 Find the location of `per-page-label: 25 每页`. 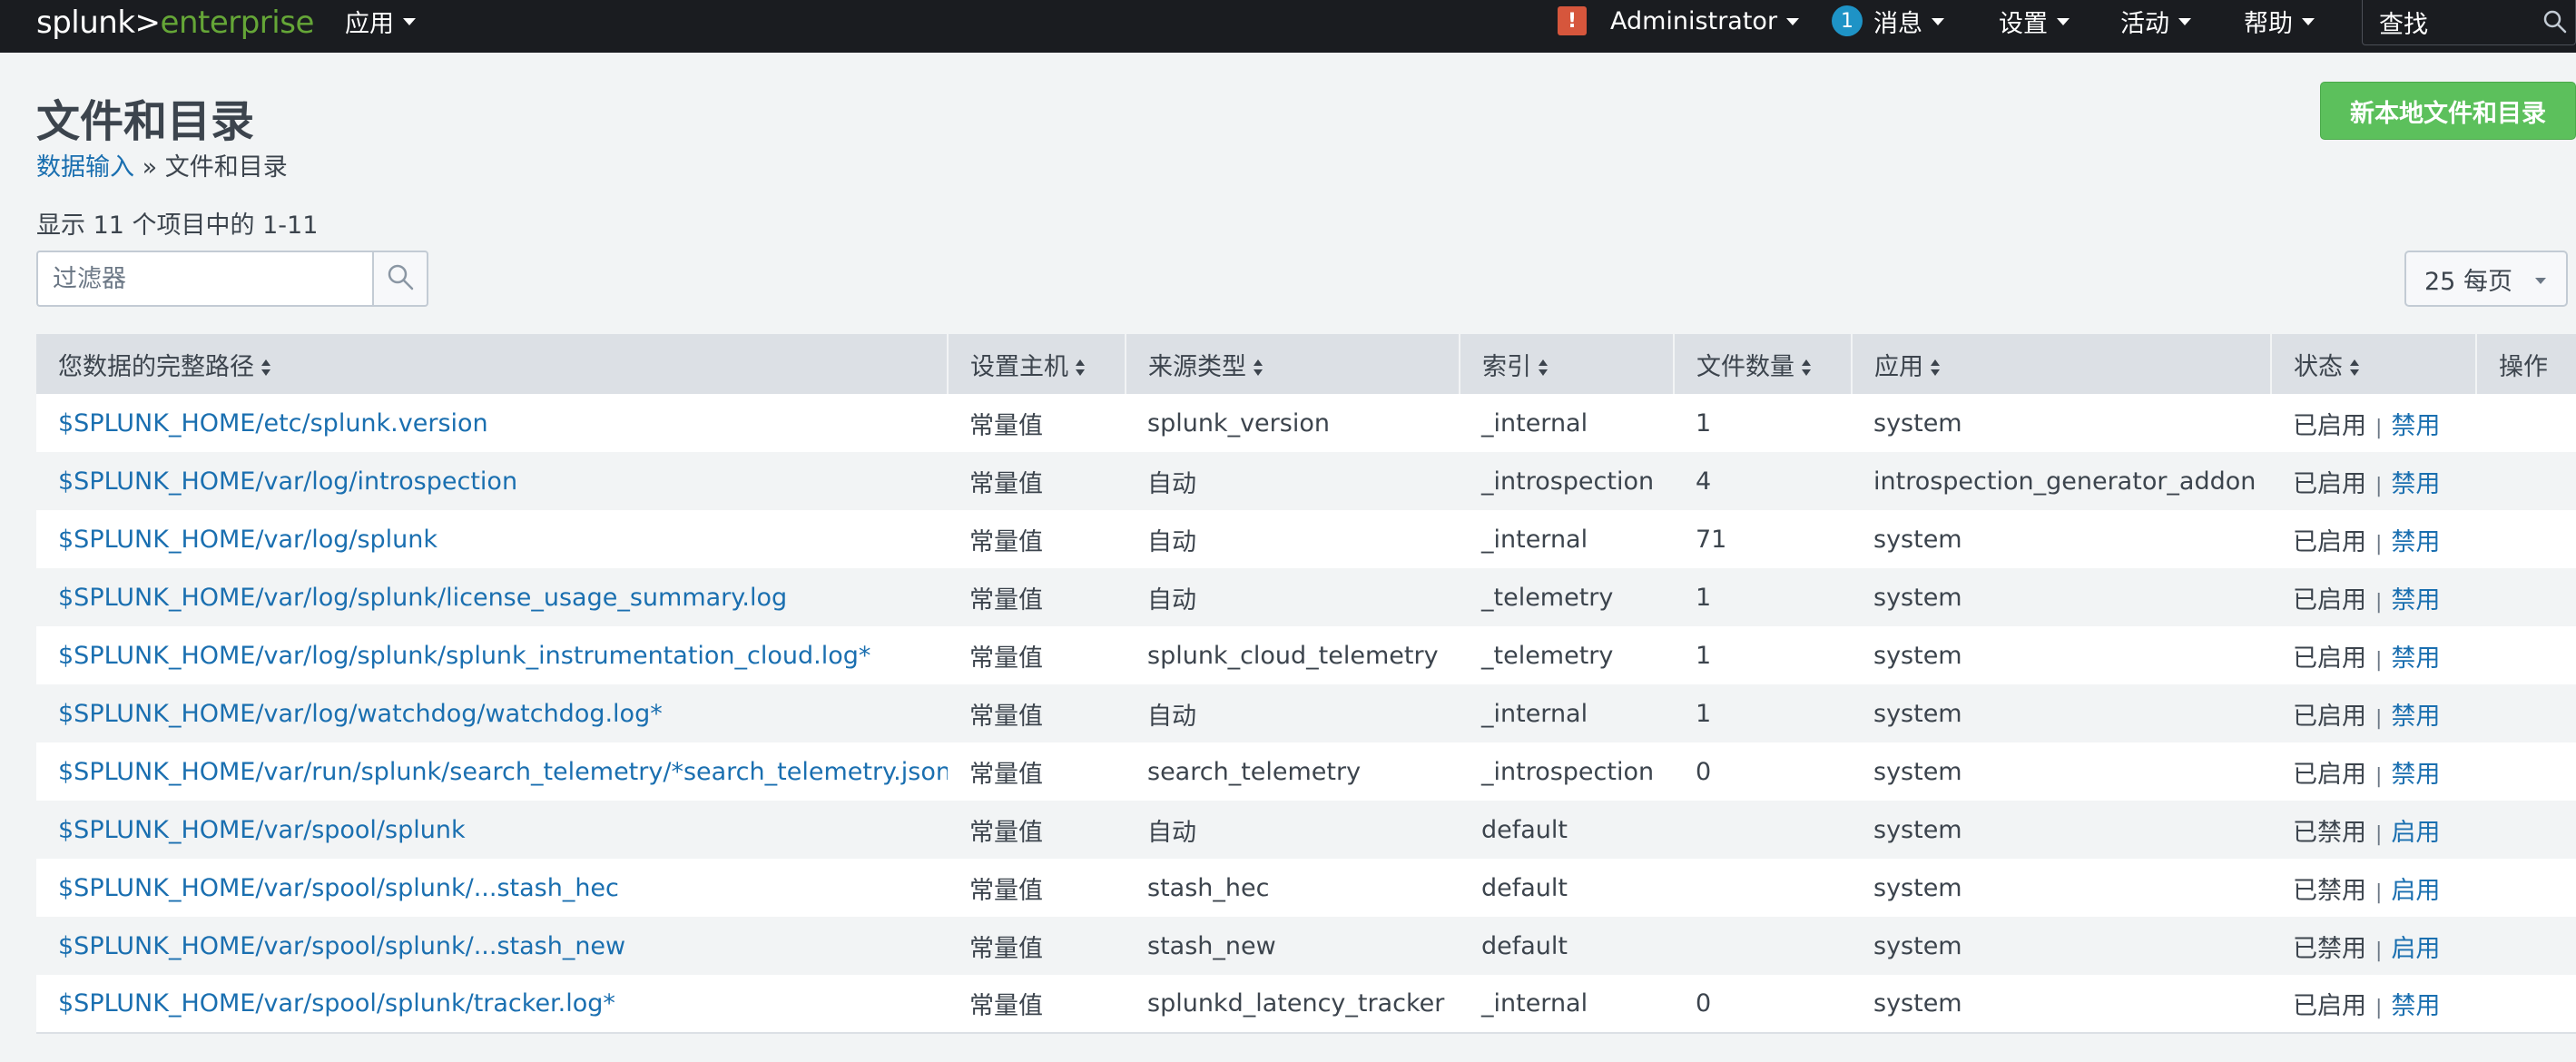

per-page-label: 25 每页 is located at coordinates (2468, 281).